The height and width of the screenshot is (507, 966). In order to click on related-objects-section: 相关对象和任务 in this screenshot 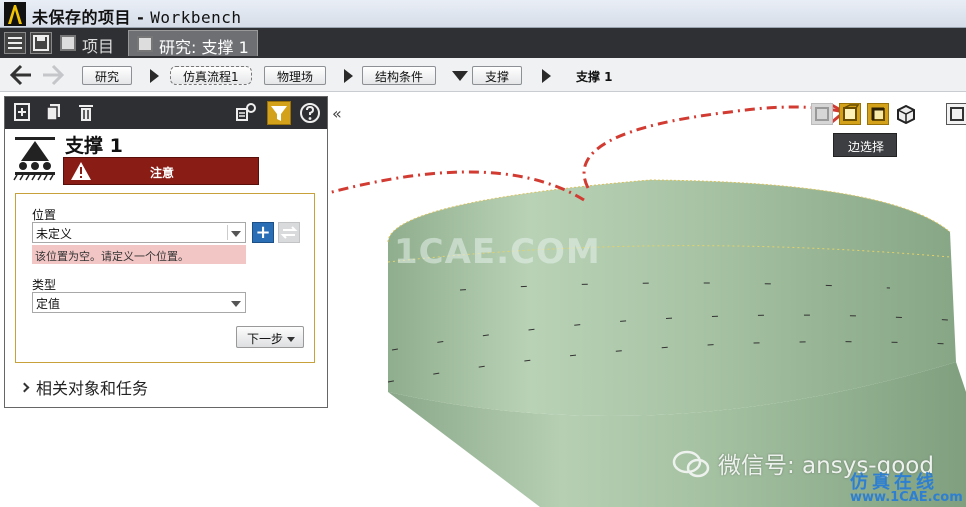, I will do `click(84, 387)`.